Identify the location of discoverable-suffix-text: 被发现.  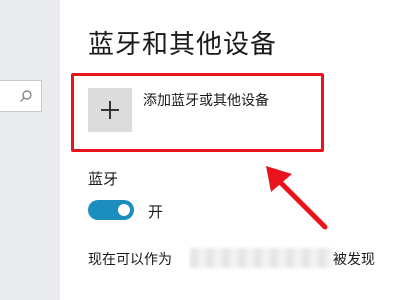
(354, 260).